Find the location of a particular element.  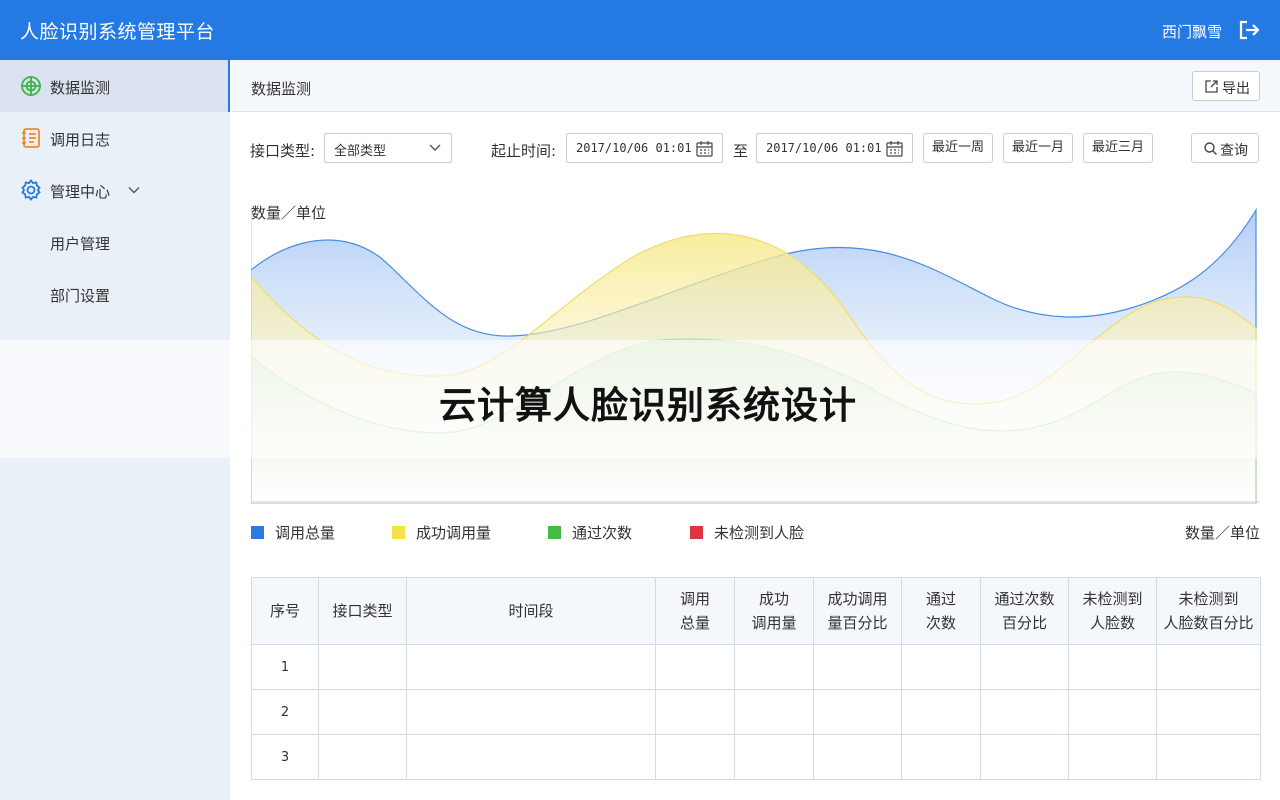

search-label: 查询 is located at coordinates (1234, 151).